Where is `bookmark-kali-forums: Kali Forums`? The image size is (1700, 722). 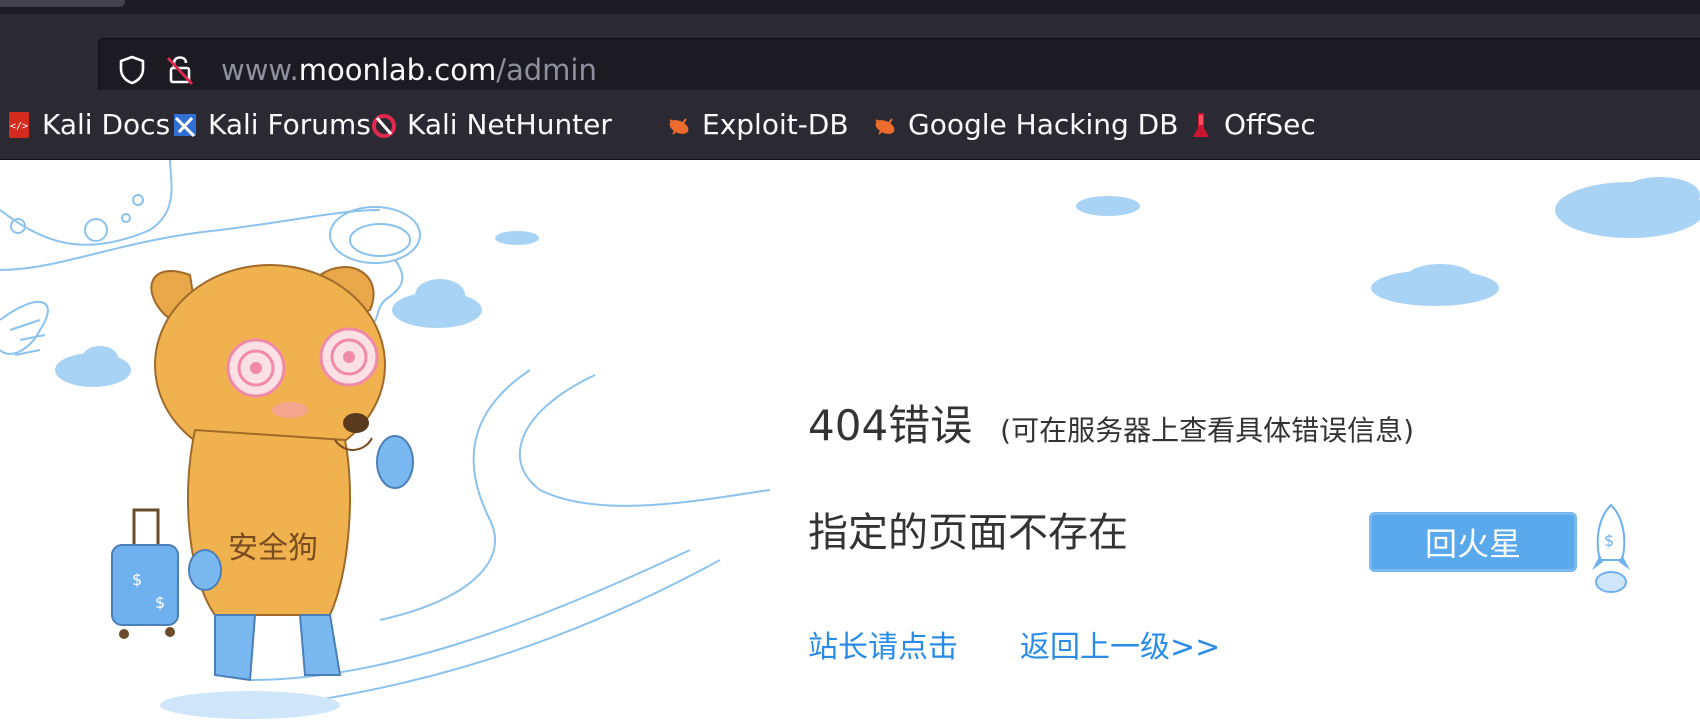
bookmark-kali-forums: Kali Forums is located at coordinates (271, 124).